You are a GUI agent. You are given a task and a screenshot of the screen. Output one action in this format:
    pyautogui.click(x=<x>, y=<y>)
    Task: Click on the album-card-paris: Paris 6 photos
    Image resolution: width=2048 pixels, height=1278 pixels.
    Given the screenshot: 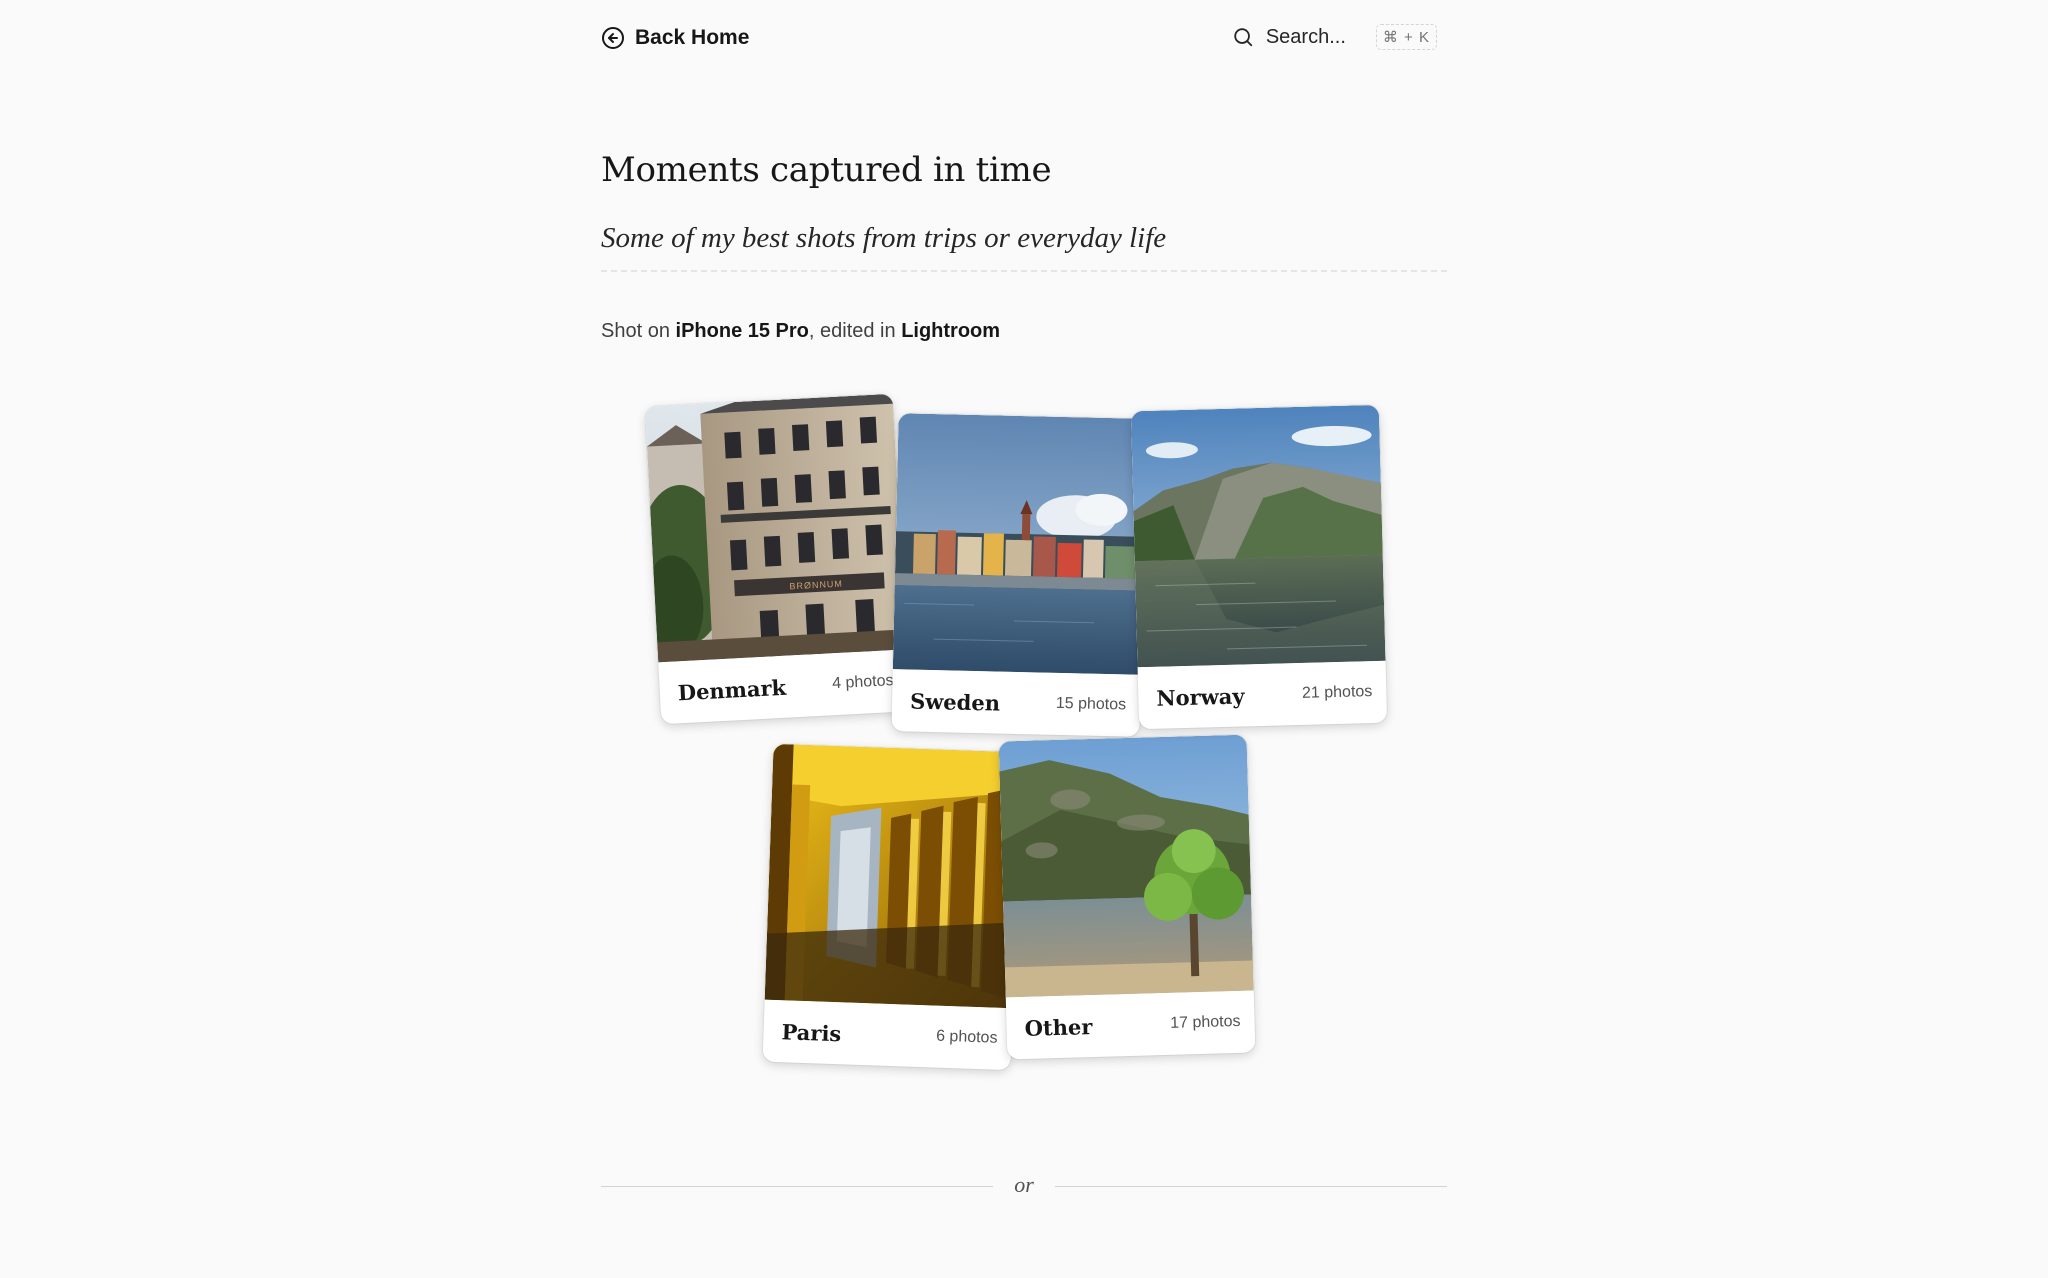 What is the action you would take?
    pyautogui.click(x=892, y=907)
    